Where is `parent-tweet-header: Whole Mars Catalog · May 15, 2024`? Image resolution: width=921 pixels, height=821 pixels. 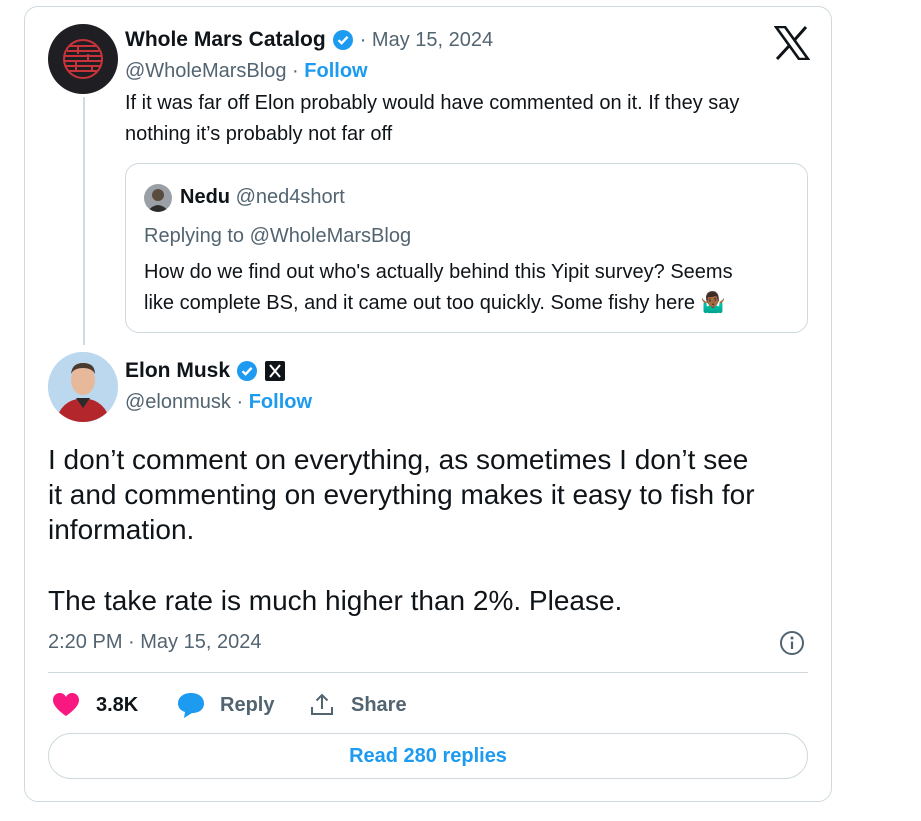
parent-tweet-header: Whole Mars Catalog · May 15, 2024 is located at coordinates (309, 40).